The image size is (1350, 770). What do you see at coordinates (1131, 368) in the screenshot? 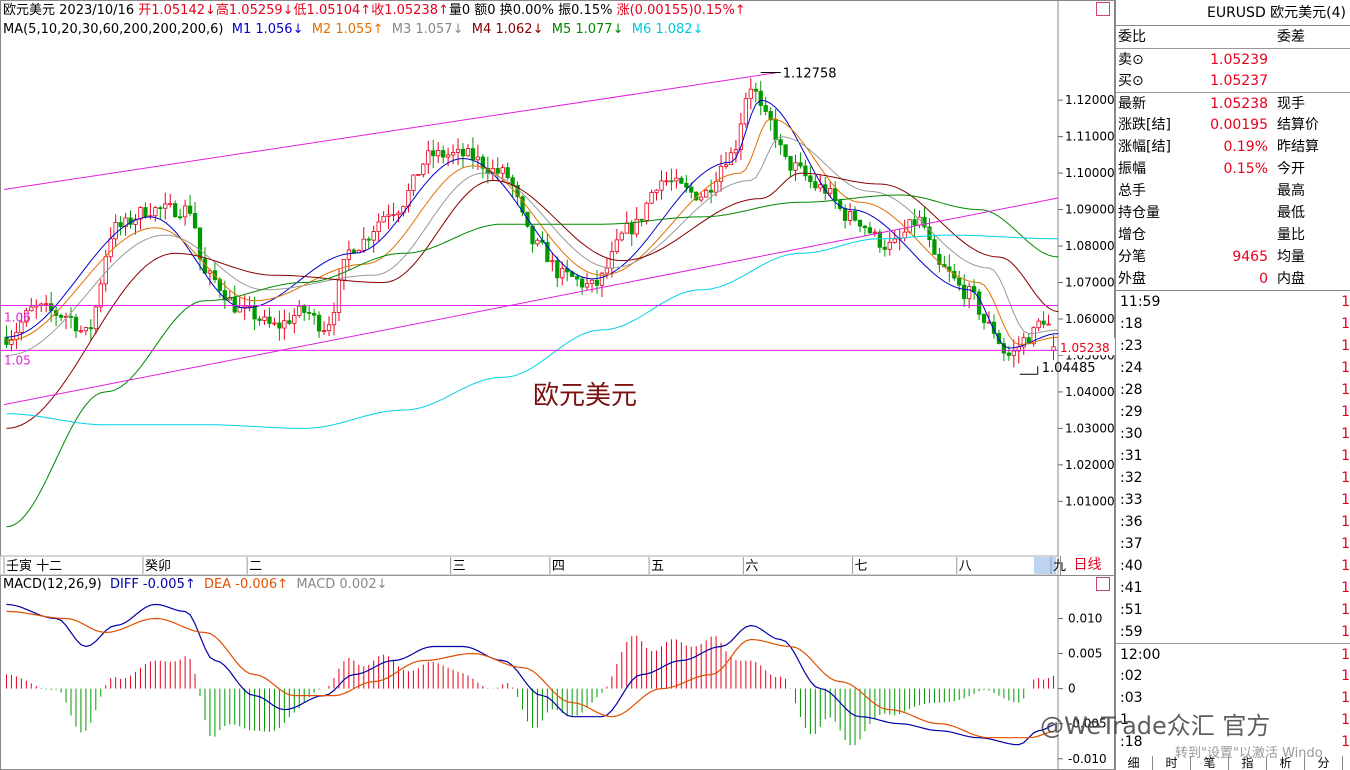
I see `tick-time: :24` at bounding box center [1131, 368].